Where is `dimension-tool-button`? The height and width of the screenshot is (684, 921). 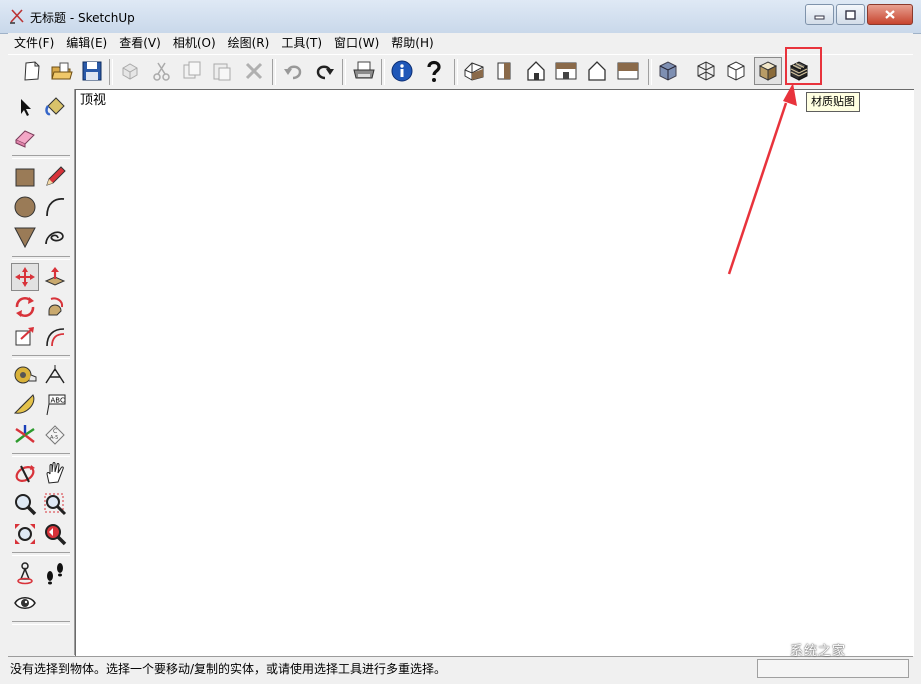
dimension-tool-button is located at coordinates (55, 375).